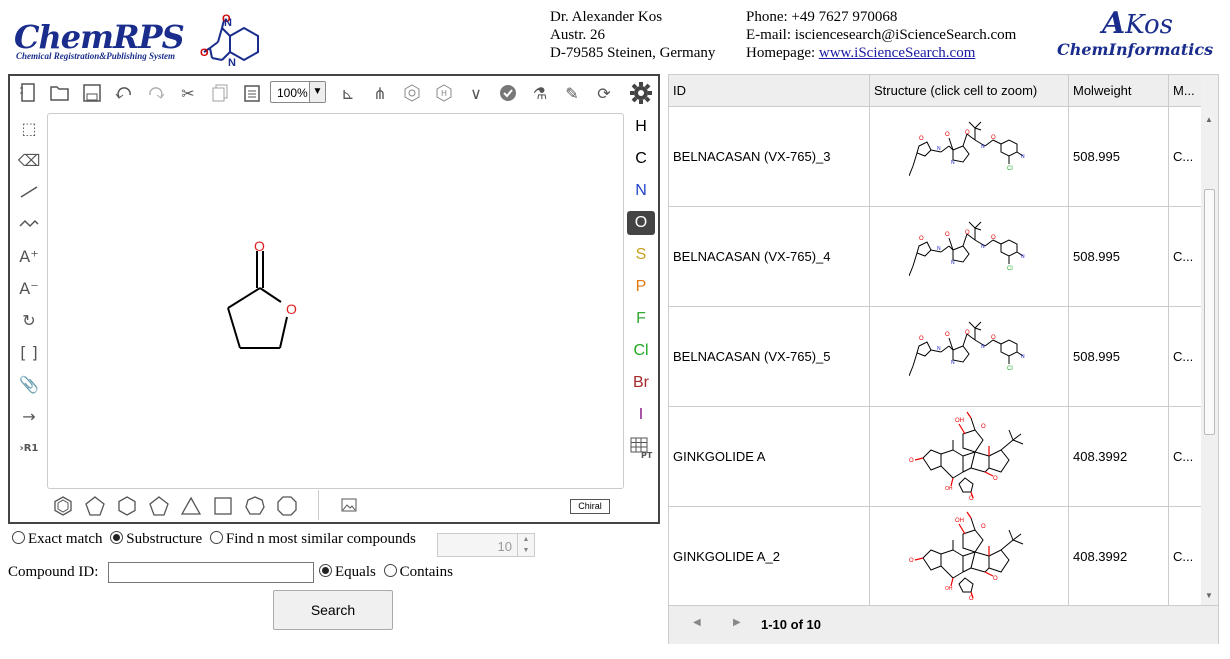  I want to click on element-button-n: N, so click(641, 191).